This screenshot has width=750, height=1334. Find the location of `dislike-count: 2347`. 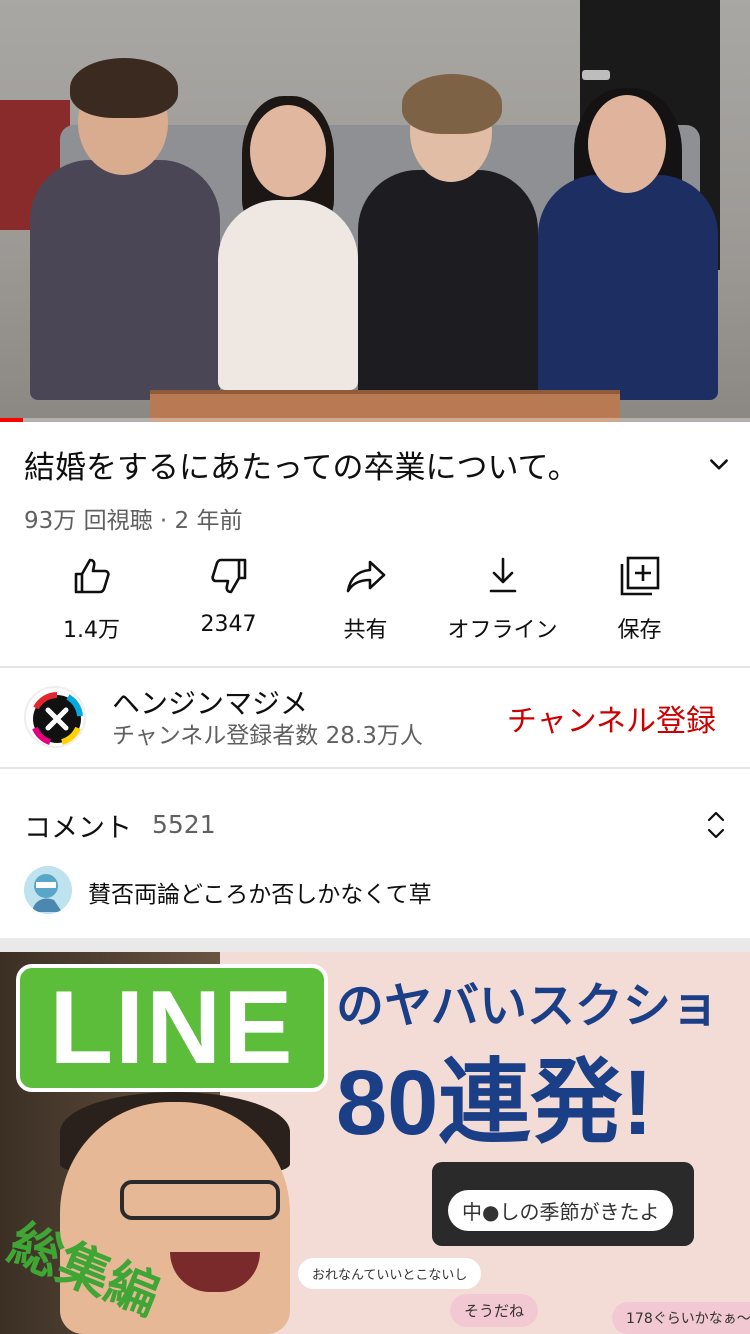

dislike-count: 2347 is located at coordinates (228, 624).